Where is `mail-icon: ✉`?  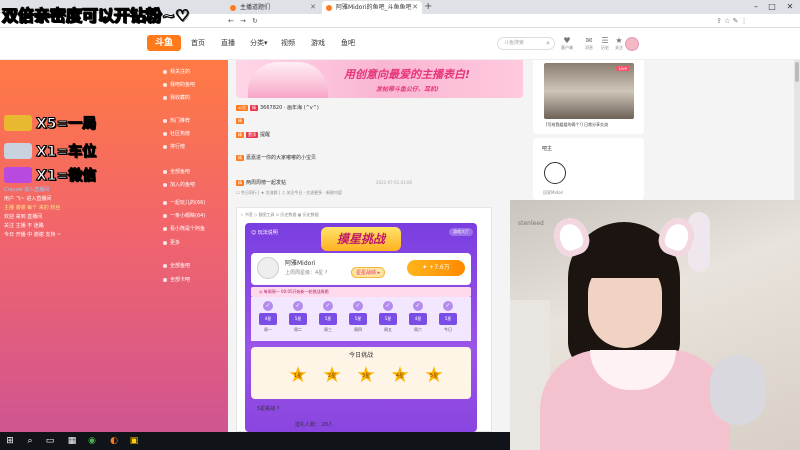 mail-icon: ✉ is located at coordinates (589, 40).